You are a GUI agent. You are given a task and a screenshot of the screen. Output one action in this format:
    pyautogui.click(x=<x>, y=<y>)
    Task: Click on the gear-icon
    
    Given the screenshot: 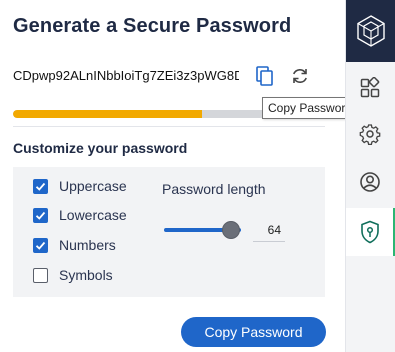 What is the action you would take?
    pyautogui.click(x=370, y=134)
    